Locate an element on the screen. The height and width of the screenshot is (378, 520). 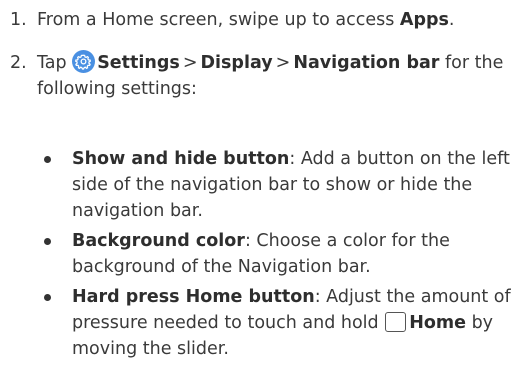
home-button-icon is located at coordinates (396, 322).